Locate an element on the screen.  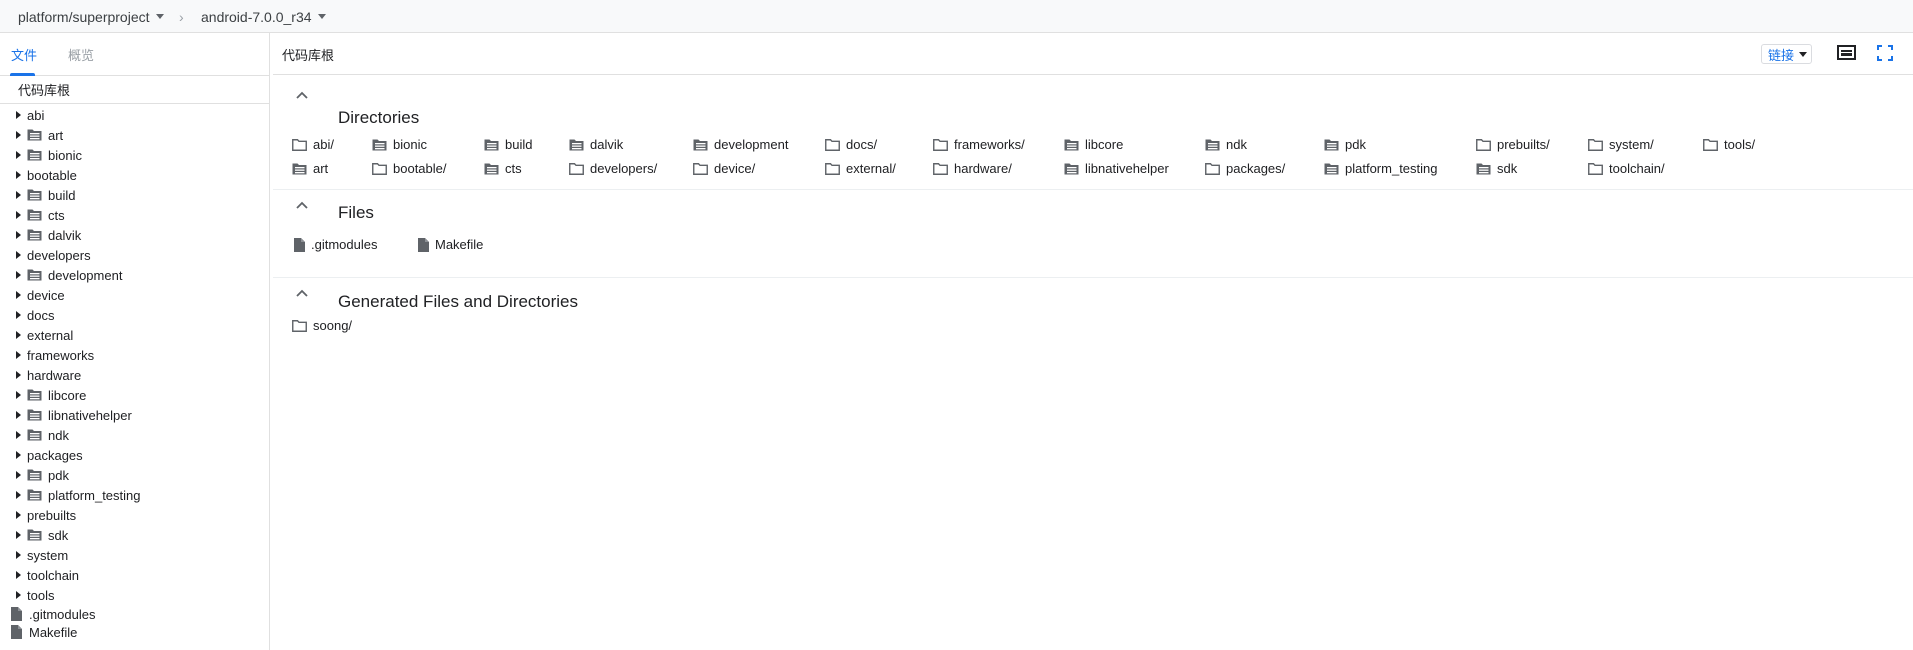
file-Makefile: Makefile is located at coordinates (450, 244).